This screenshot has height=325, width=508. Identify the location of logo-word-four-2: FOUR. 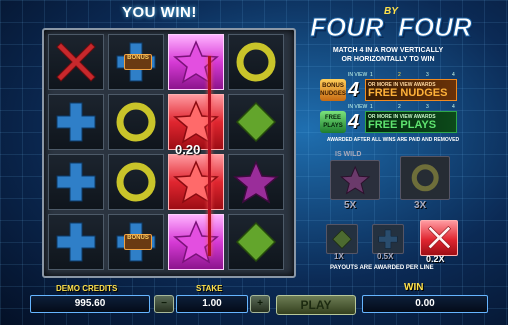
(435, 27).